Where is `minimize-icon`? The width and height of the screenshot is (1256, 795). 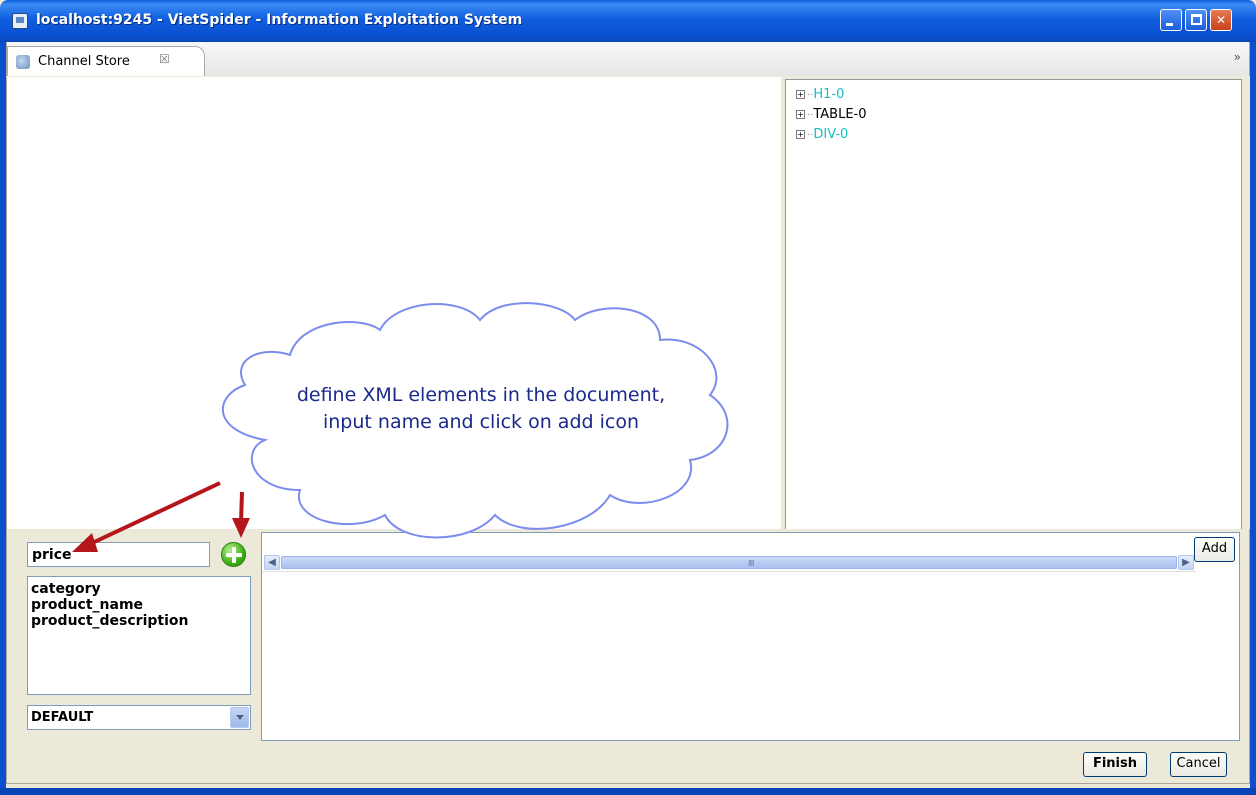
minimize-icon is located at coordinates (1169, 24).